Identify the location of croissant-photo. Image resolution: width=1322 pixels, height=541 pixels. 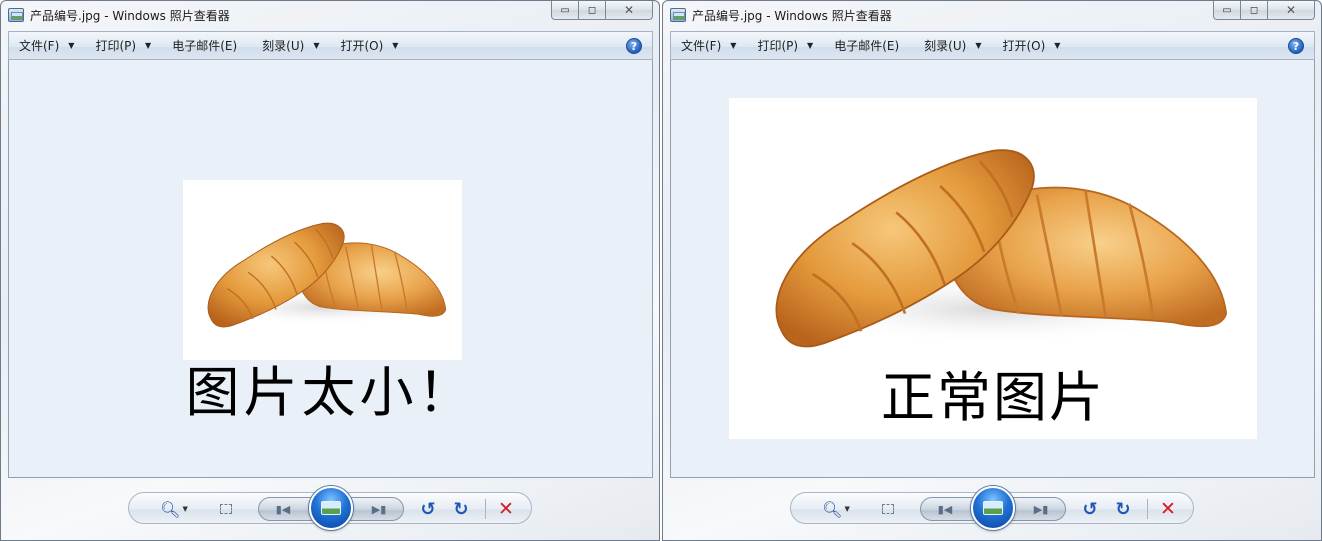
(322, 270).